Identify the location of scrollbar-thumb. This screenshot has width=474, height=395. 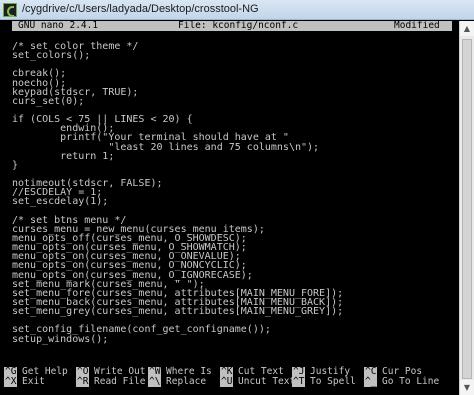
(467, 209).